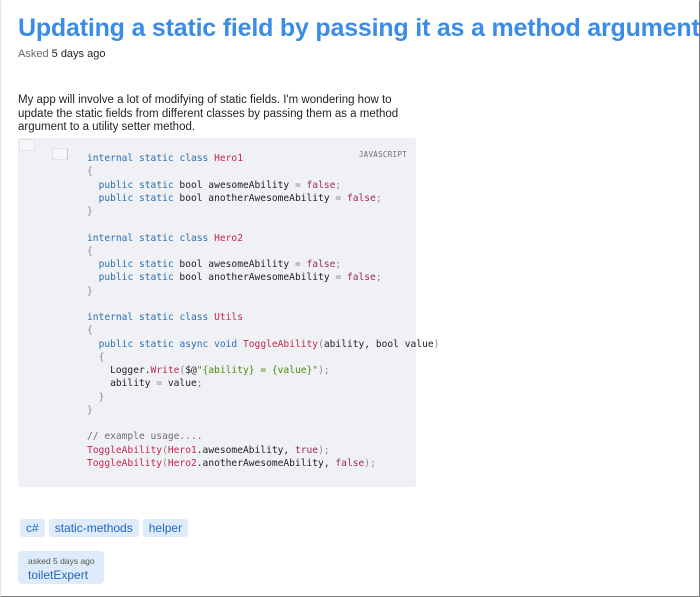  I want to click on code-line: ability = value;, so click(145, 384).